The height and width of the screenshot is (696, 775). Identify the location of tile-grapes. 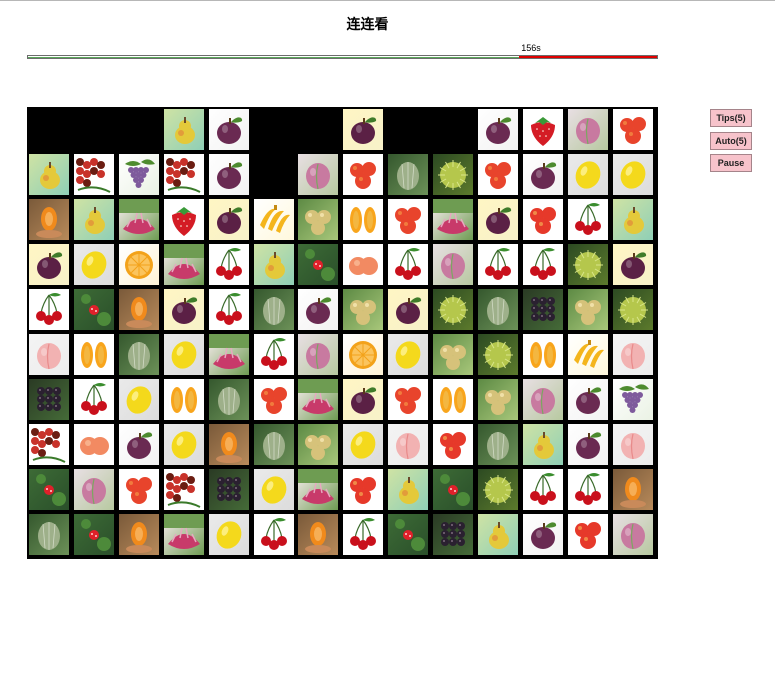
(139, 174).